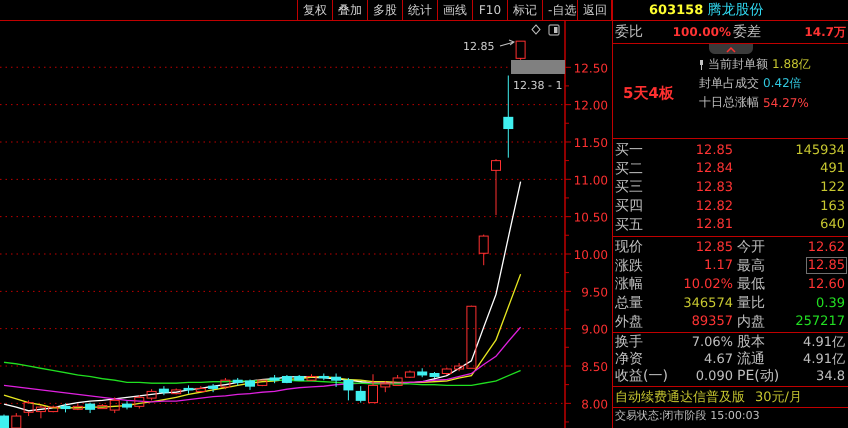 This screenshot has height=428, width=848. What do you see at coordinates (594, 329) in the screenshot?
I see `price-axis-label: 9.00` at bounding box center [594, 329].